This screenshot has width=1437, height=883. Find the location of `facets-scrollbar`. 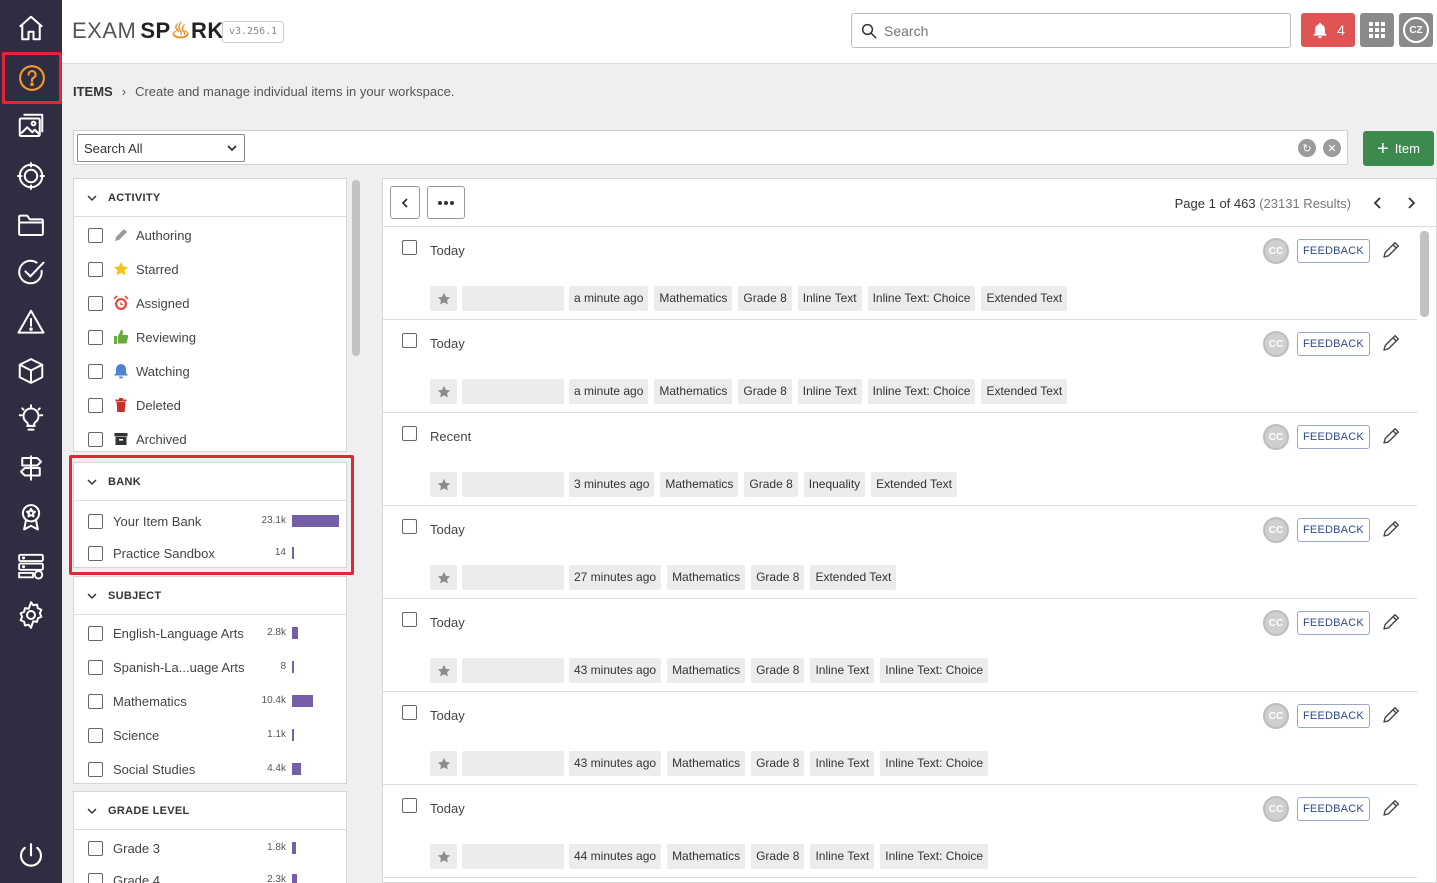

facets-scrollbar is located at coordinates (356, 268).